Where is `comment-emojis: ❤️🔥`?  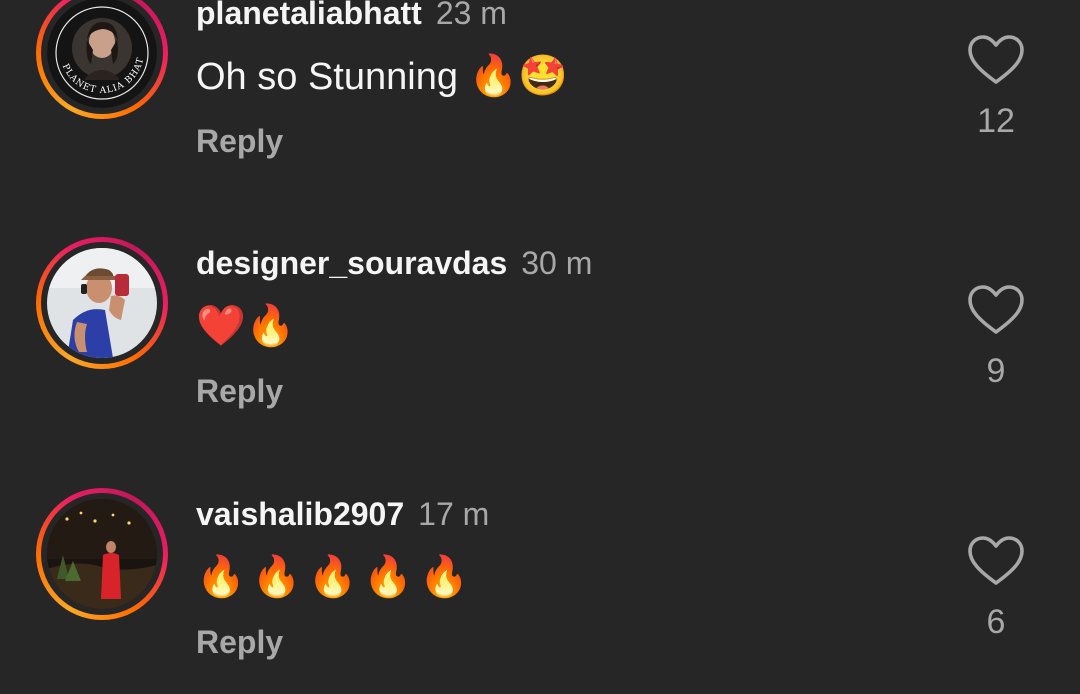
comment-emojis: ❤️🔥 is located at coordinates (246, 326).